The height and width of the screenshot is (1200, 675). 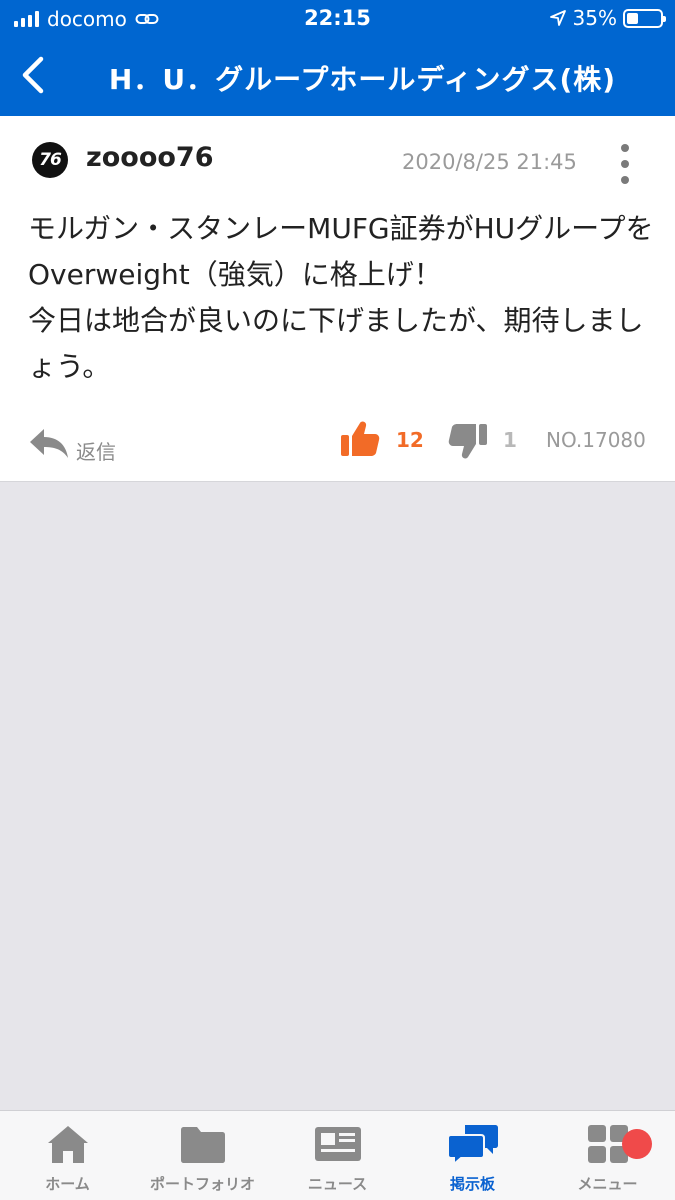 I want to click on more-options-button, so click(x=625, y=164).